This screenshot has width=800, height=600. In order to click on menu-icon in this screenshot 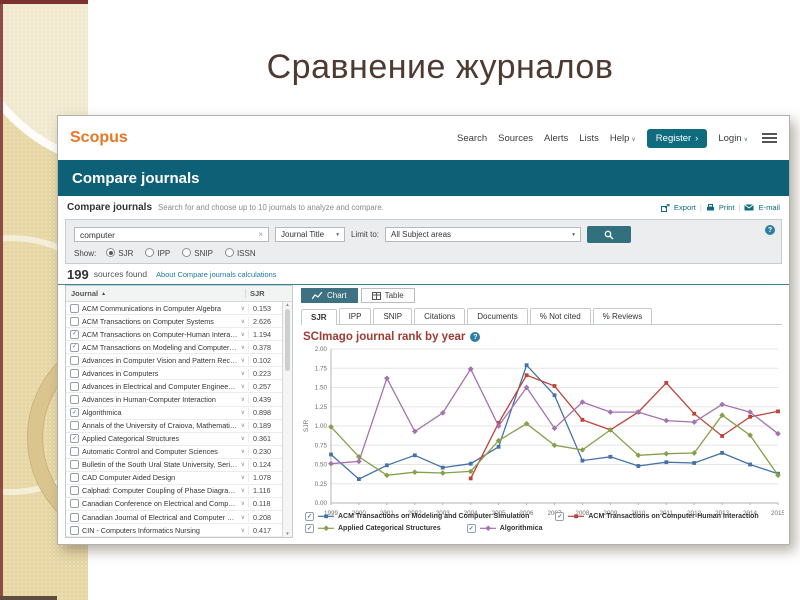, I will do `click(769, 138)`.